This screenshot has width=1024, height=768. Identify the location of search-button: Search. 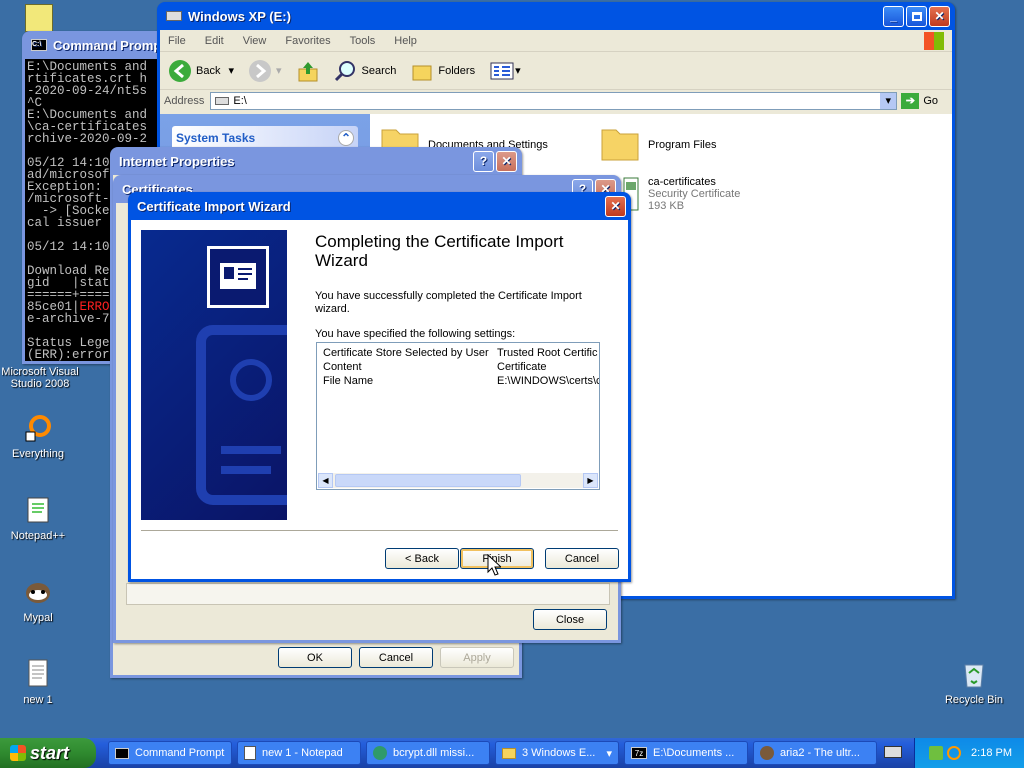
(365, 71).